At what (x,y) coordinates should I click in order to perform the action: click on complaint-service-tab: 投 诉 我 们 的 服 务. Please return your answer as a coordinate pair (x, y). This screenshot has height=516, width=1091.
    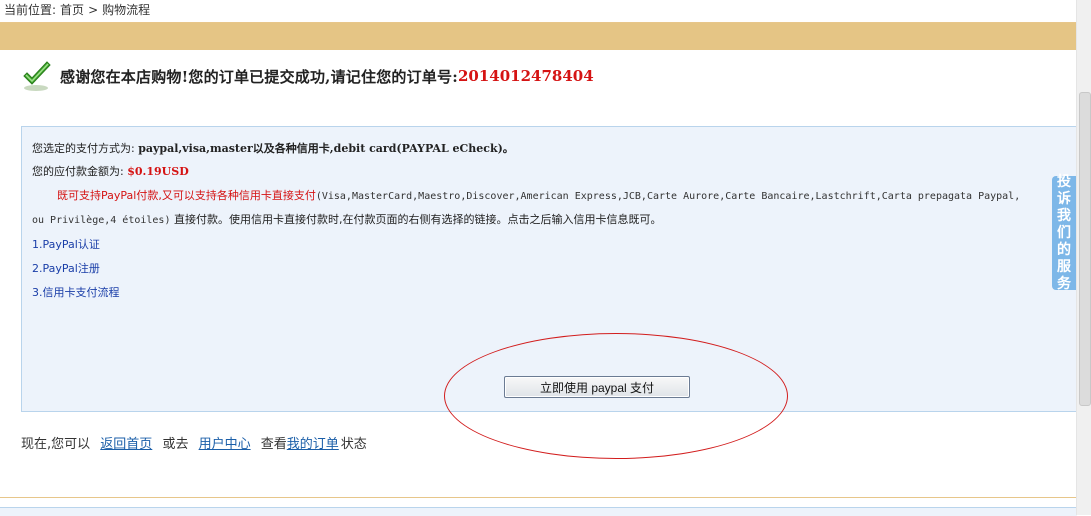
    Looking at the image, I should click on (1064, 232).